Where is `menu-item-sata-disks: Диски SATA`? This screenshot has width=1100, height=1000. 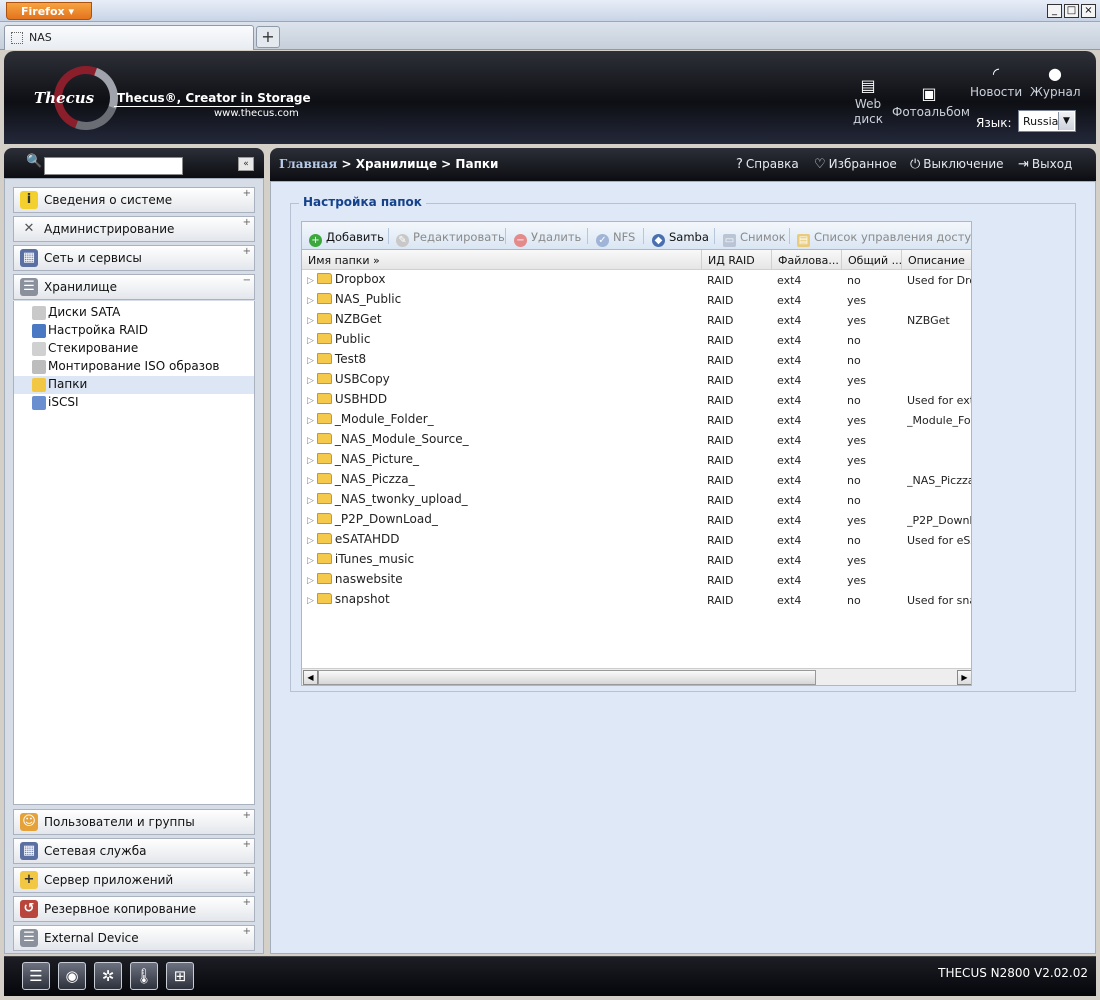 menu-item-sata-disks: Диски SATA is located at coordinates (134, 313).